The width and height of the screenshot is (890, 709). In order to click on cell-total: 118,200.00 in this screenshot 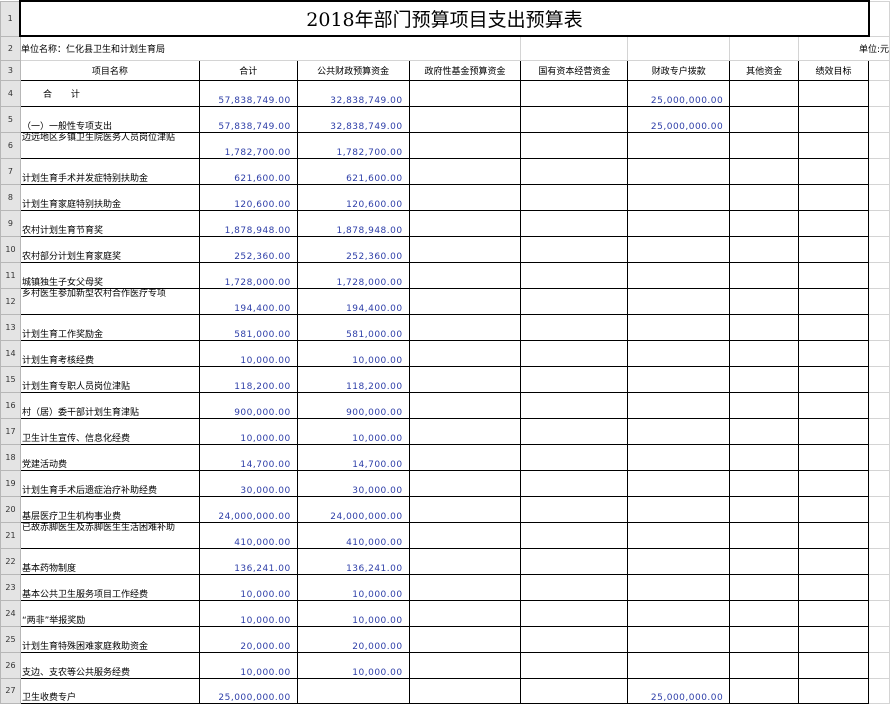, I will do `click(248, 379)`.